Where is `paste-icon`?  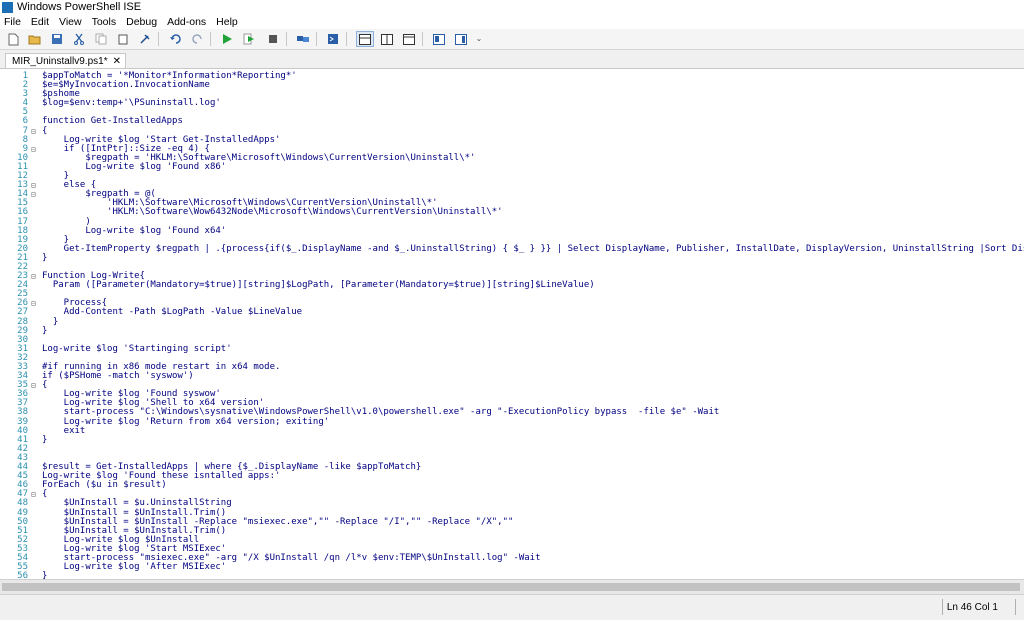
paste-icon is located at coordinates (123, 39).